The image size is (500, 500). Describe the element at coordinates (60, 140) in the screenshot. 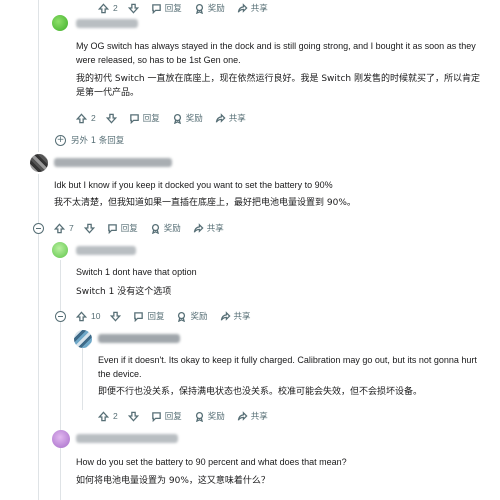

I see `plus-circle-icon: +` at that location.